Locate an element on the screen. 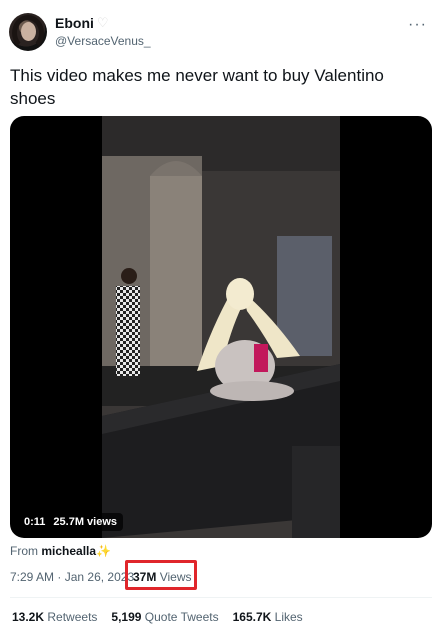 The image size is (441, 633). sparkle-icon: ✨ is located at coordinates (103, 551).